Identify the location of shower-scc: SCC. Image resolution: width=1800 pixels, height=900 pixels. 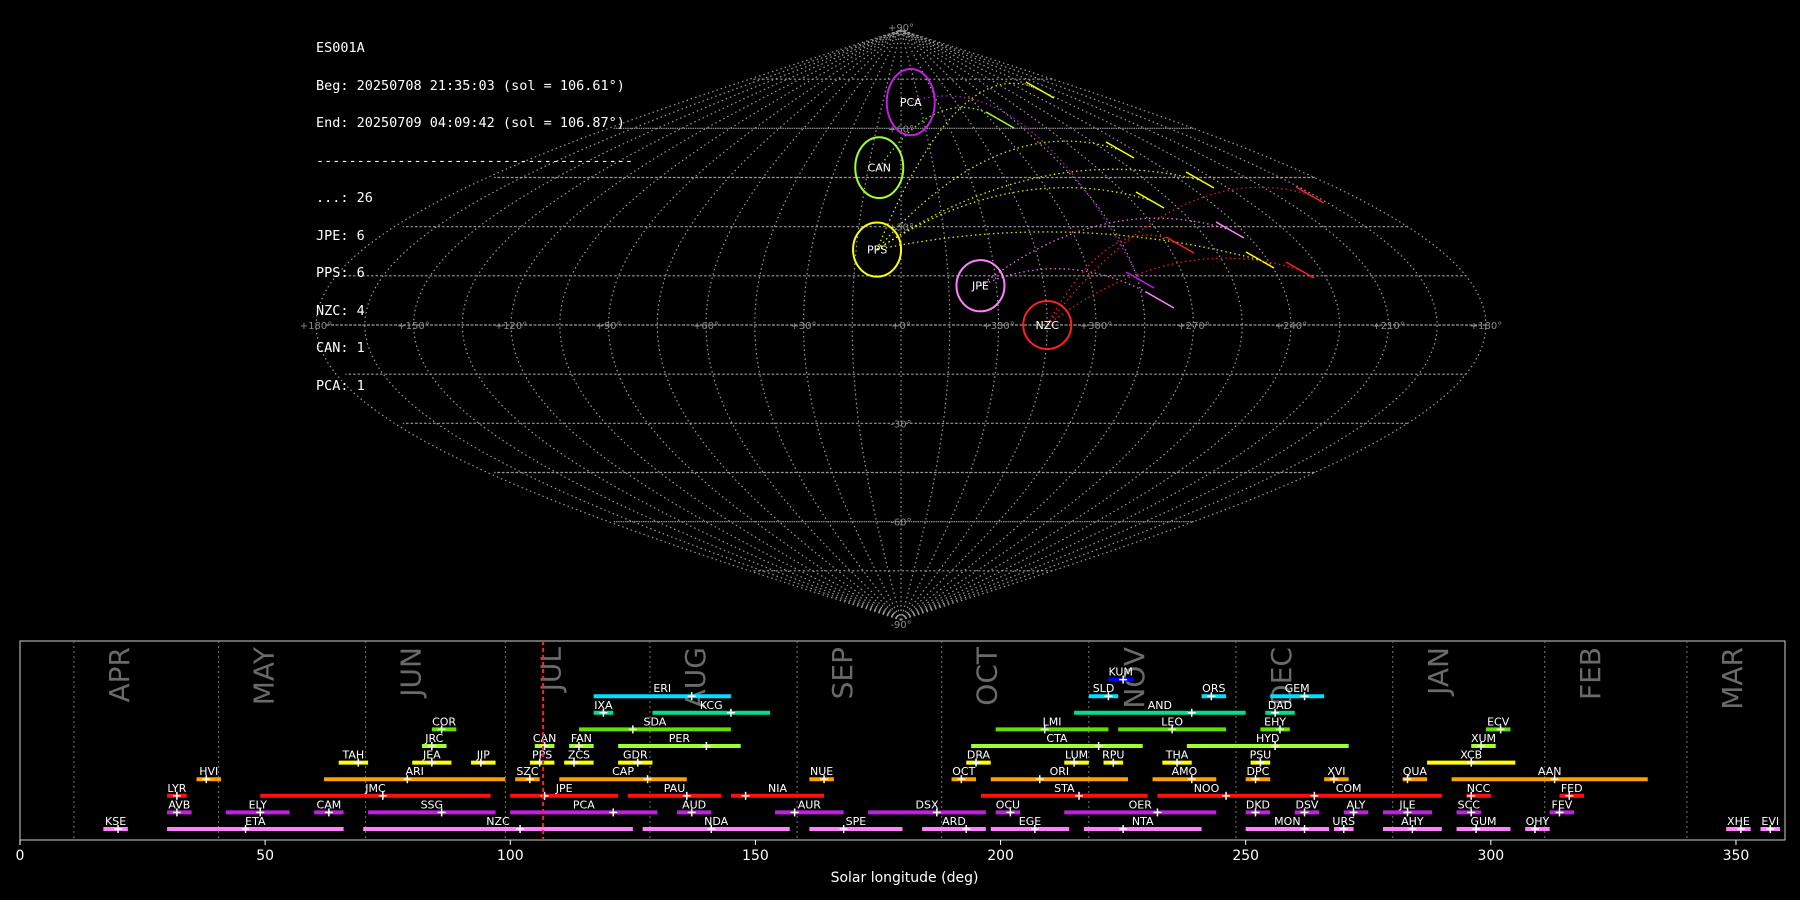
(1469, 807).